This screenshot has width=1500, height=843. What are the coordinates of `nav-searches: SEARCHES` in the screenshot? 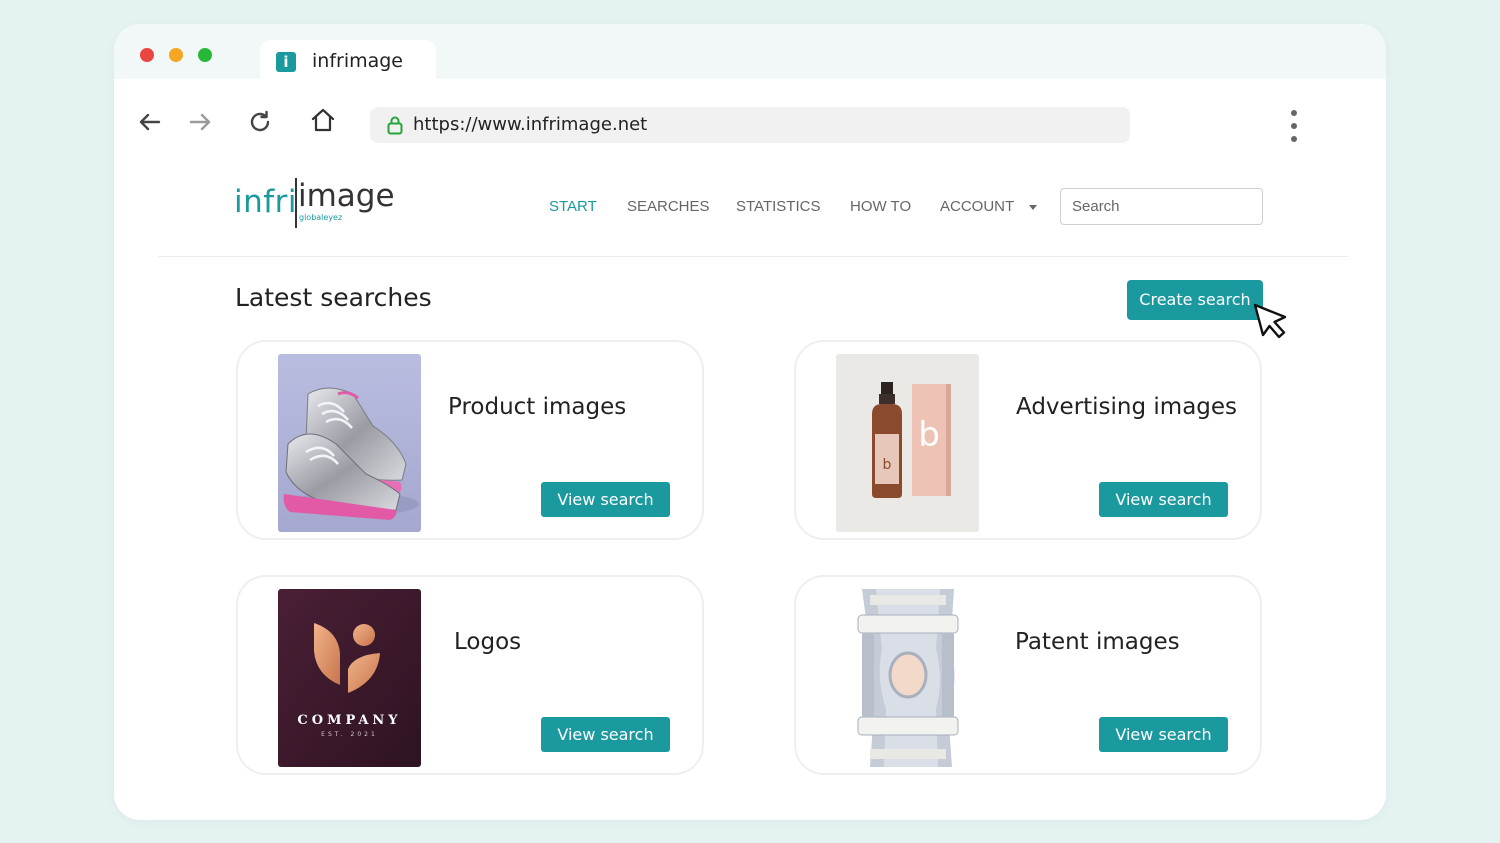 It's located at (668, 206).